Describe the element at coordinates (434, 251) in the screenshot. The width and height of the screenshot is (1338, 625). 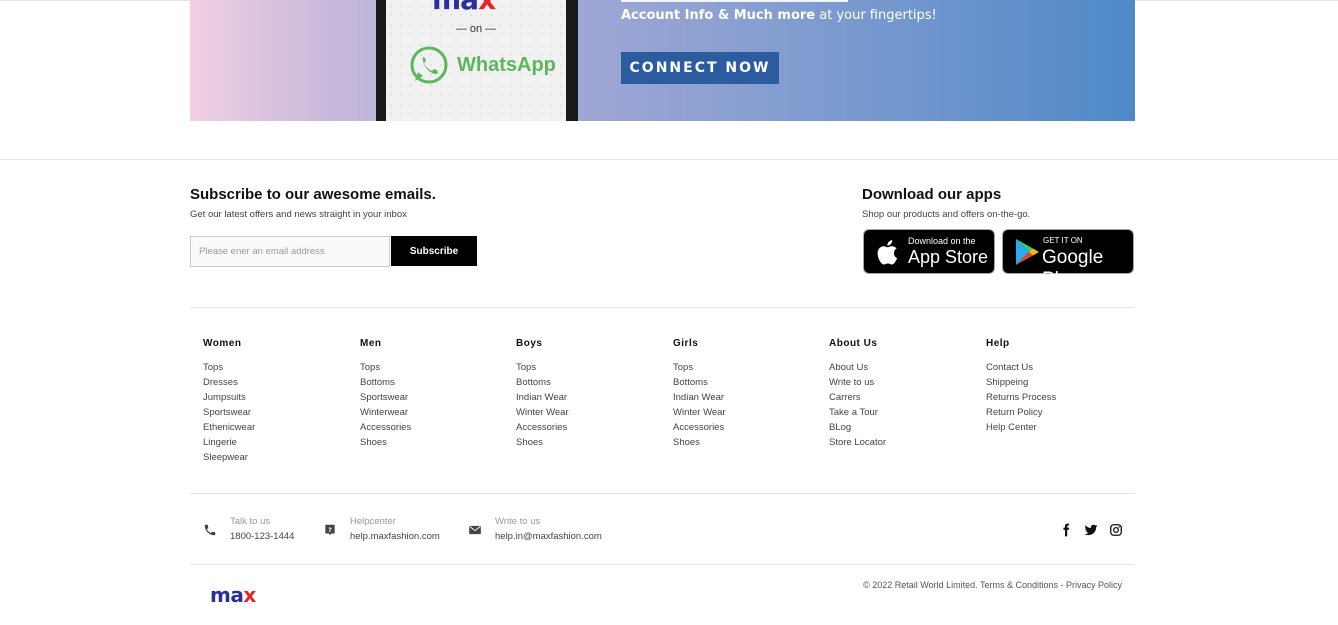
I see `subscribe-button: Subscribe` at that location.